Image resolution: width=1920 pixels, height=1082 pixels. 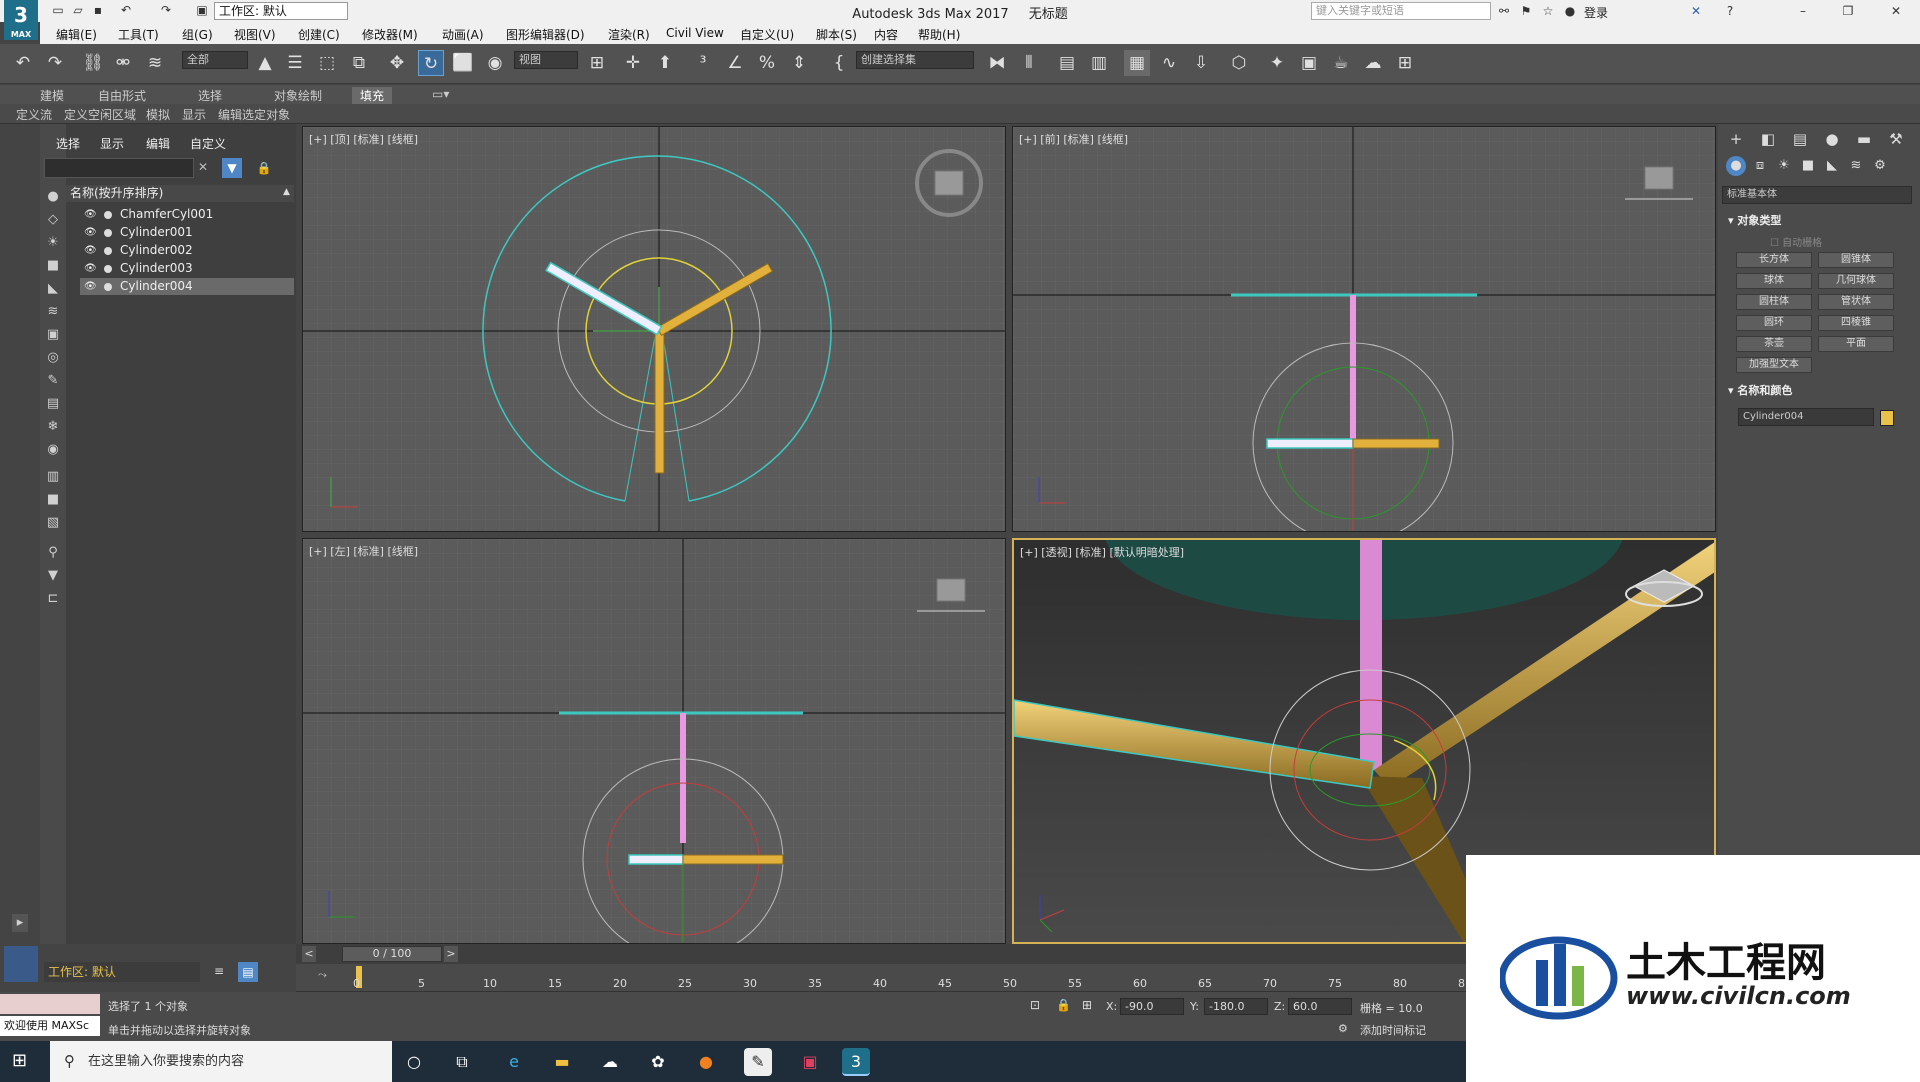 What do you see at coordinates (122, 972) in the screenshot?
I see `scene-workspace-dropdown: 工作区: 默认` at bounding box center [122, 972].